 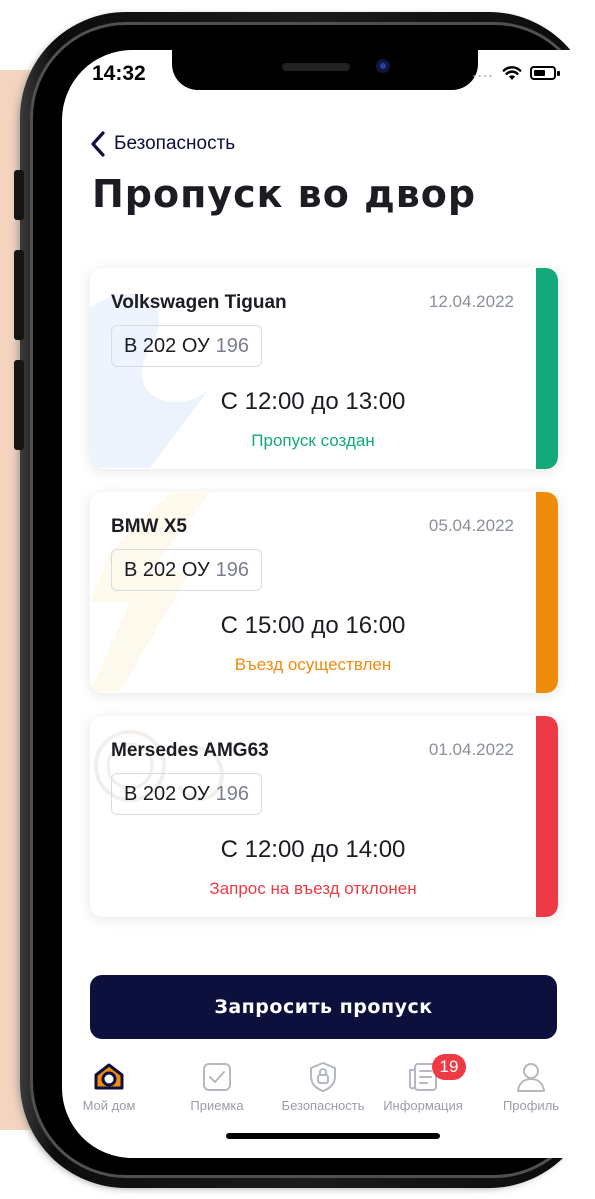 I want to click on pass-date: 12.04.2022, so click(x=471, y=301).